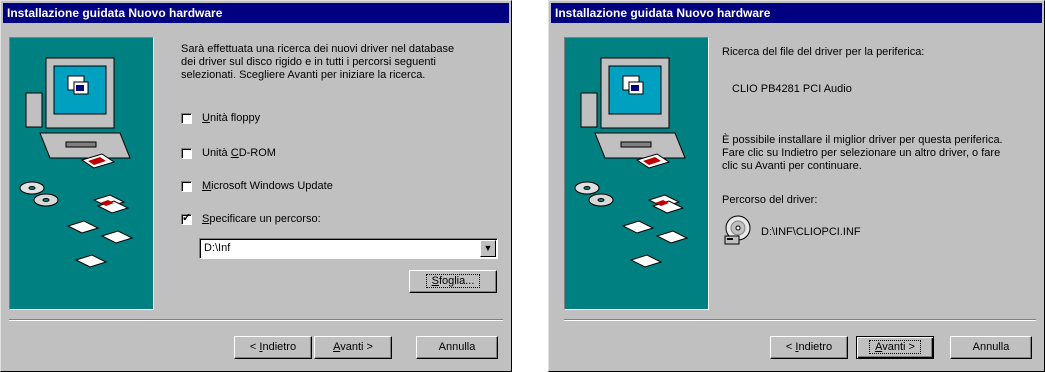 The image size is (1045, 372). I want to click on driver-path: D:\INF\CLIOPCI.INF, so click(811, 232).